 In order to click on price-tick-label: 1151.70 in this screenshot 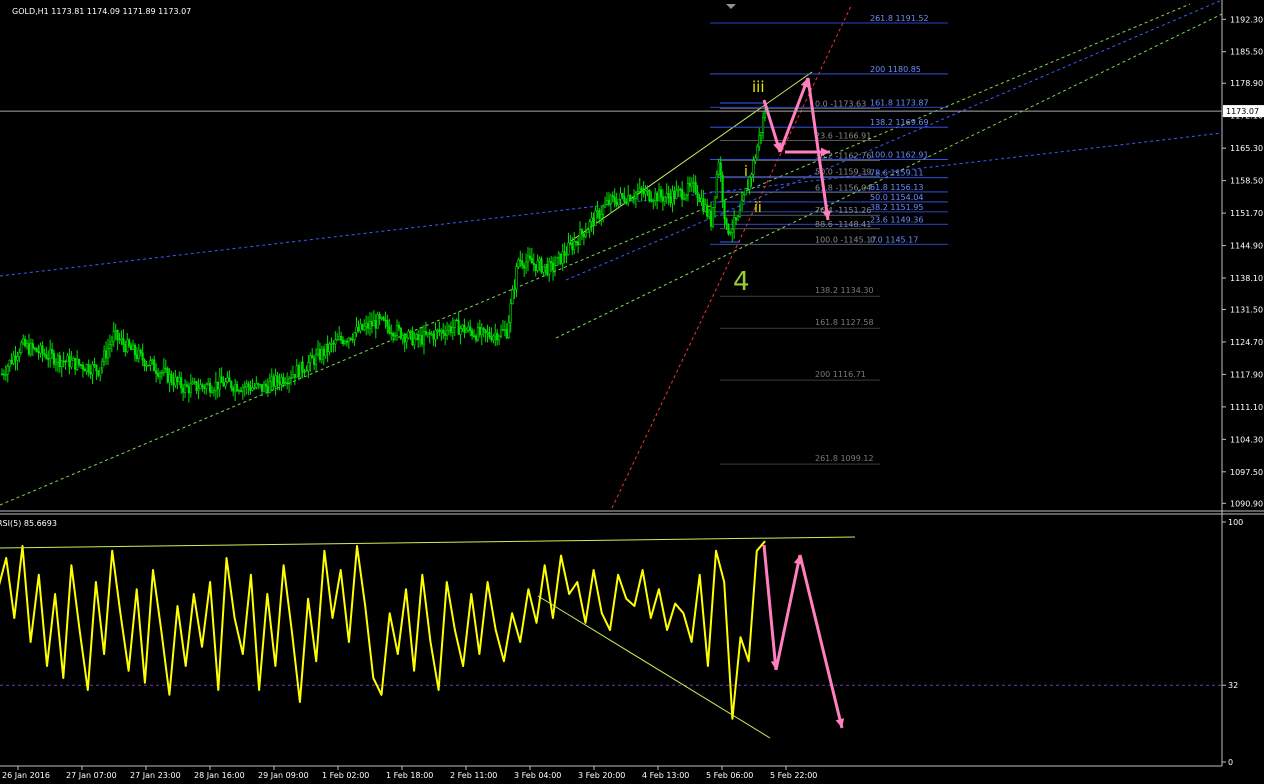, I will do `click(1246, 213)`.